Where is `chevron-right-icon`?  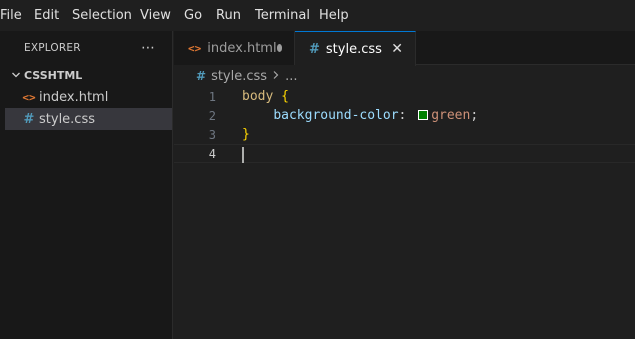
chevron-right-icon is located at coordinates (276, 76).